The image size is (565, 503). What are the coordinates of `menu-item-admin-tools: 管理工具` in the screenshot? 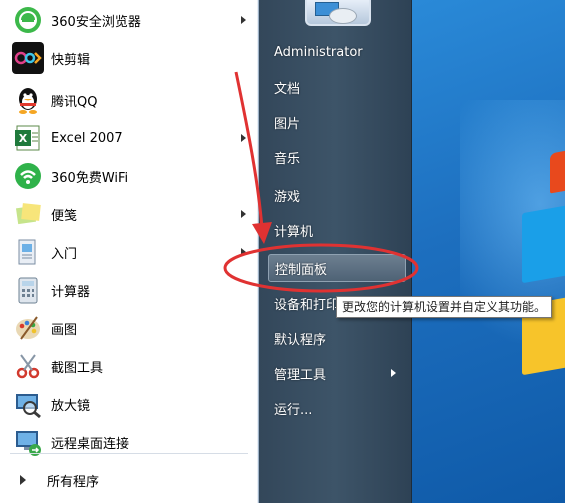 It's located at (337, 373).